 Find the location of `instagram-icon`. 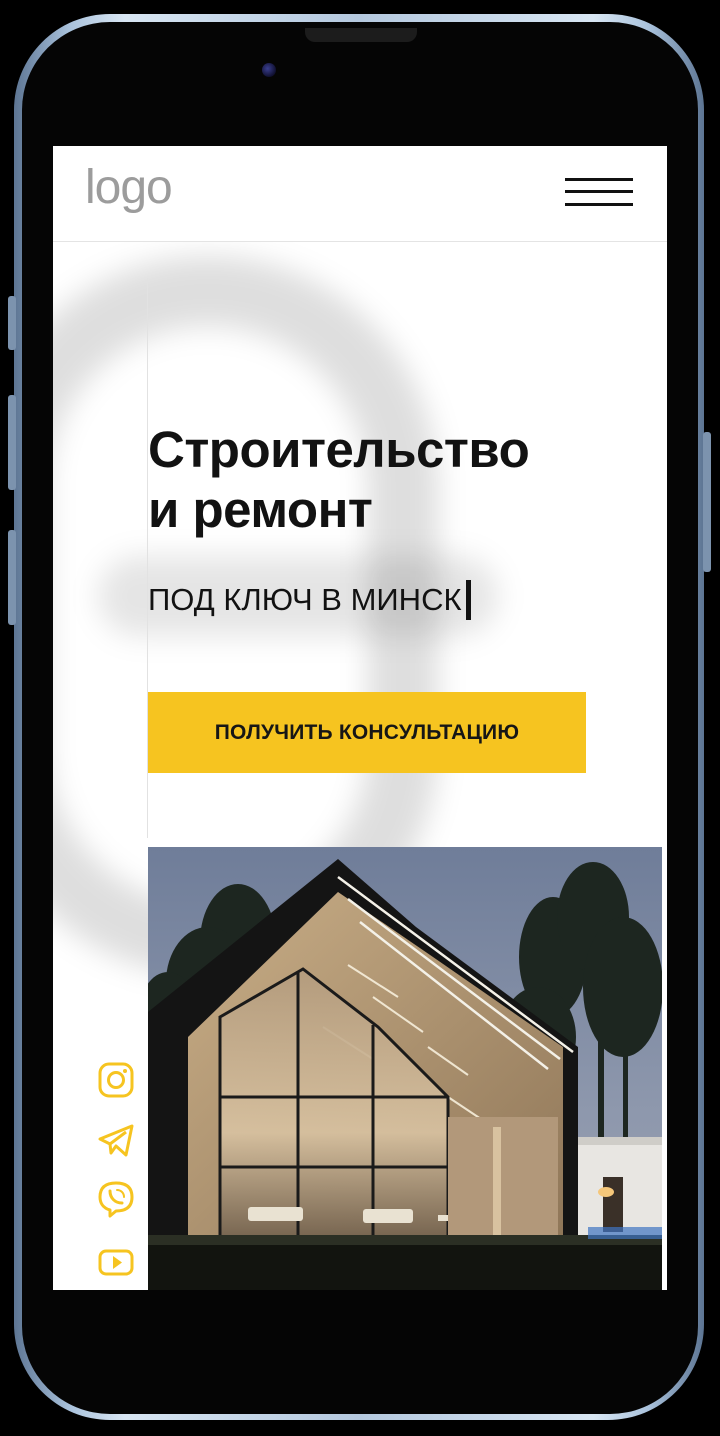

instagram-icon is located at coordinates (116, 1080).